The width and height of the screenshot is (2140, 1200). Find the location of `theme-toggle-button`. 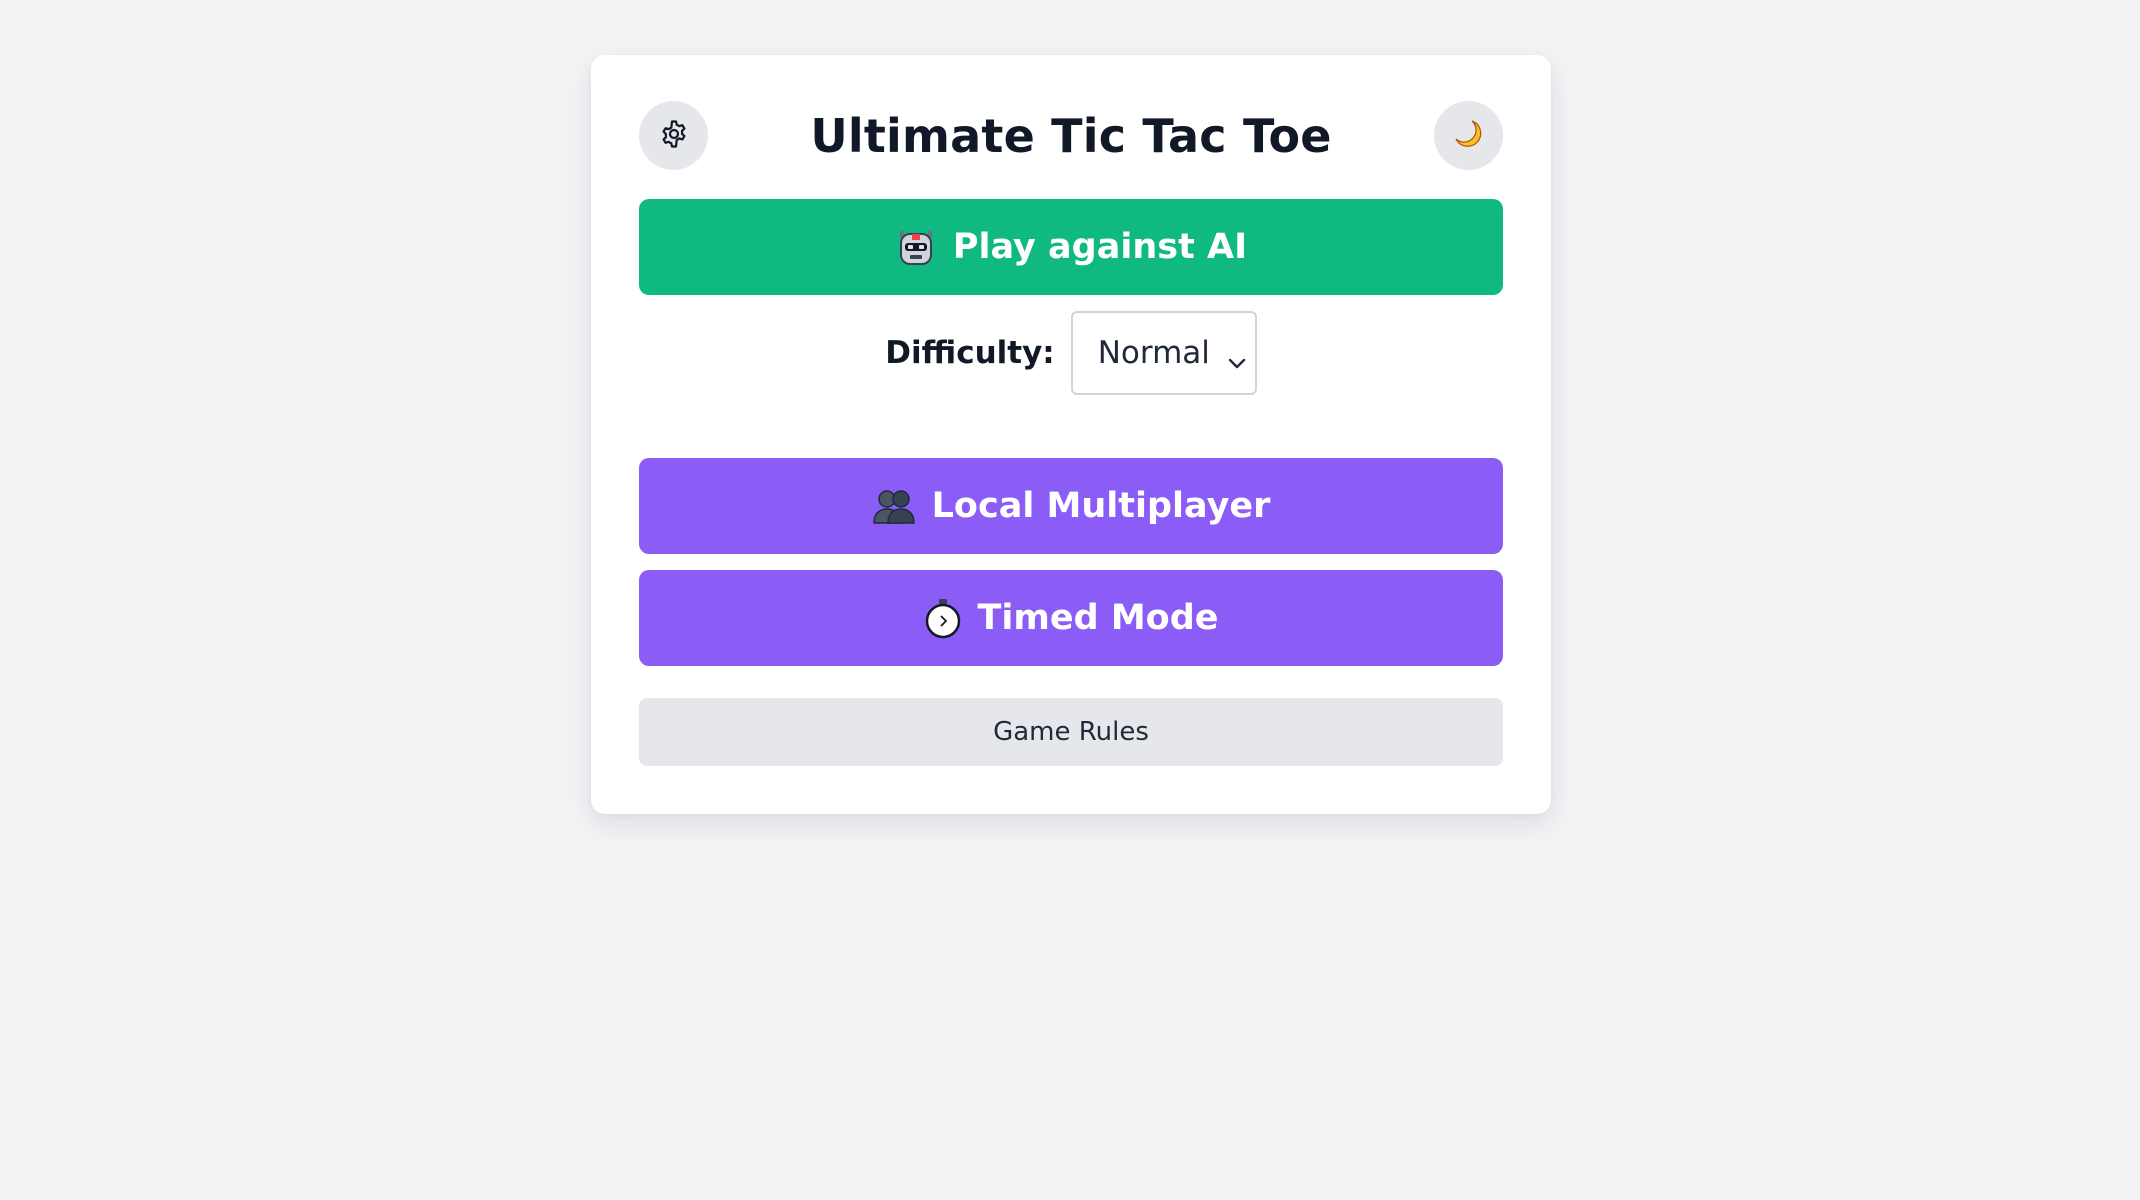

theme-toggle-button is located at coordinates (1468, 135).